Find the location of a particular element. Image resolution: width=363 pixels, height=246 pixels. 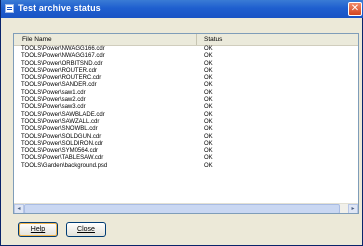

list-row: TOOLS\Power\saw1.cdr OK is located at coordinates (186, 93).